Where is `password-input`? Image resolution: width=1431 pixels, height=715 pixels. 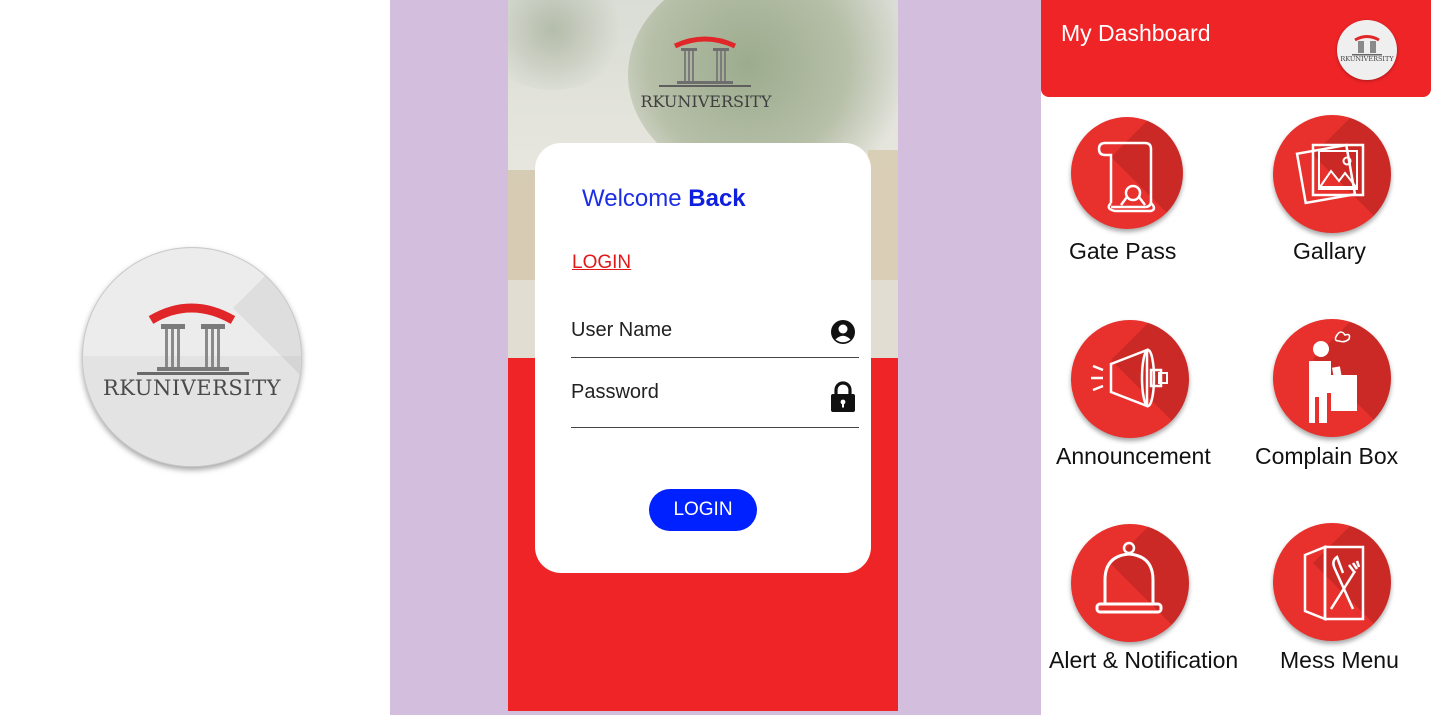 password-input is located at coordinates (691, 392).